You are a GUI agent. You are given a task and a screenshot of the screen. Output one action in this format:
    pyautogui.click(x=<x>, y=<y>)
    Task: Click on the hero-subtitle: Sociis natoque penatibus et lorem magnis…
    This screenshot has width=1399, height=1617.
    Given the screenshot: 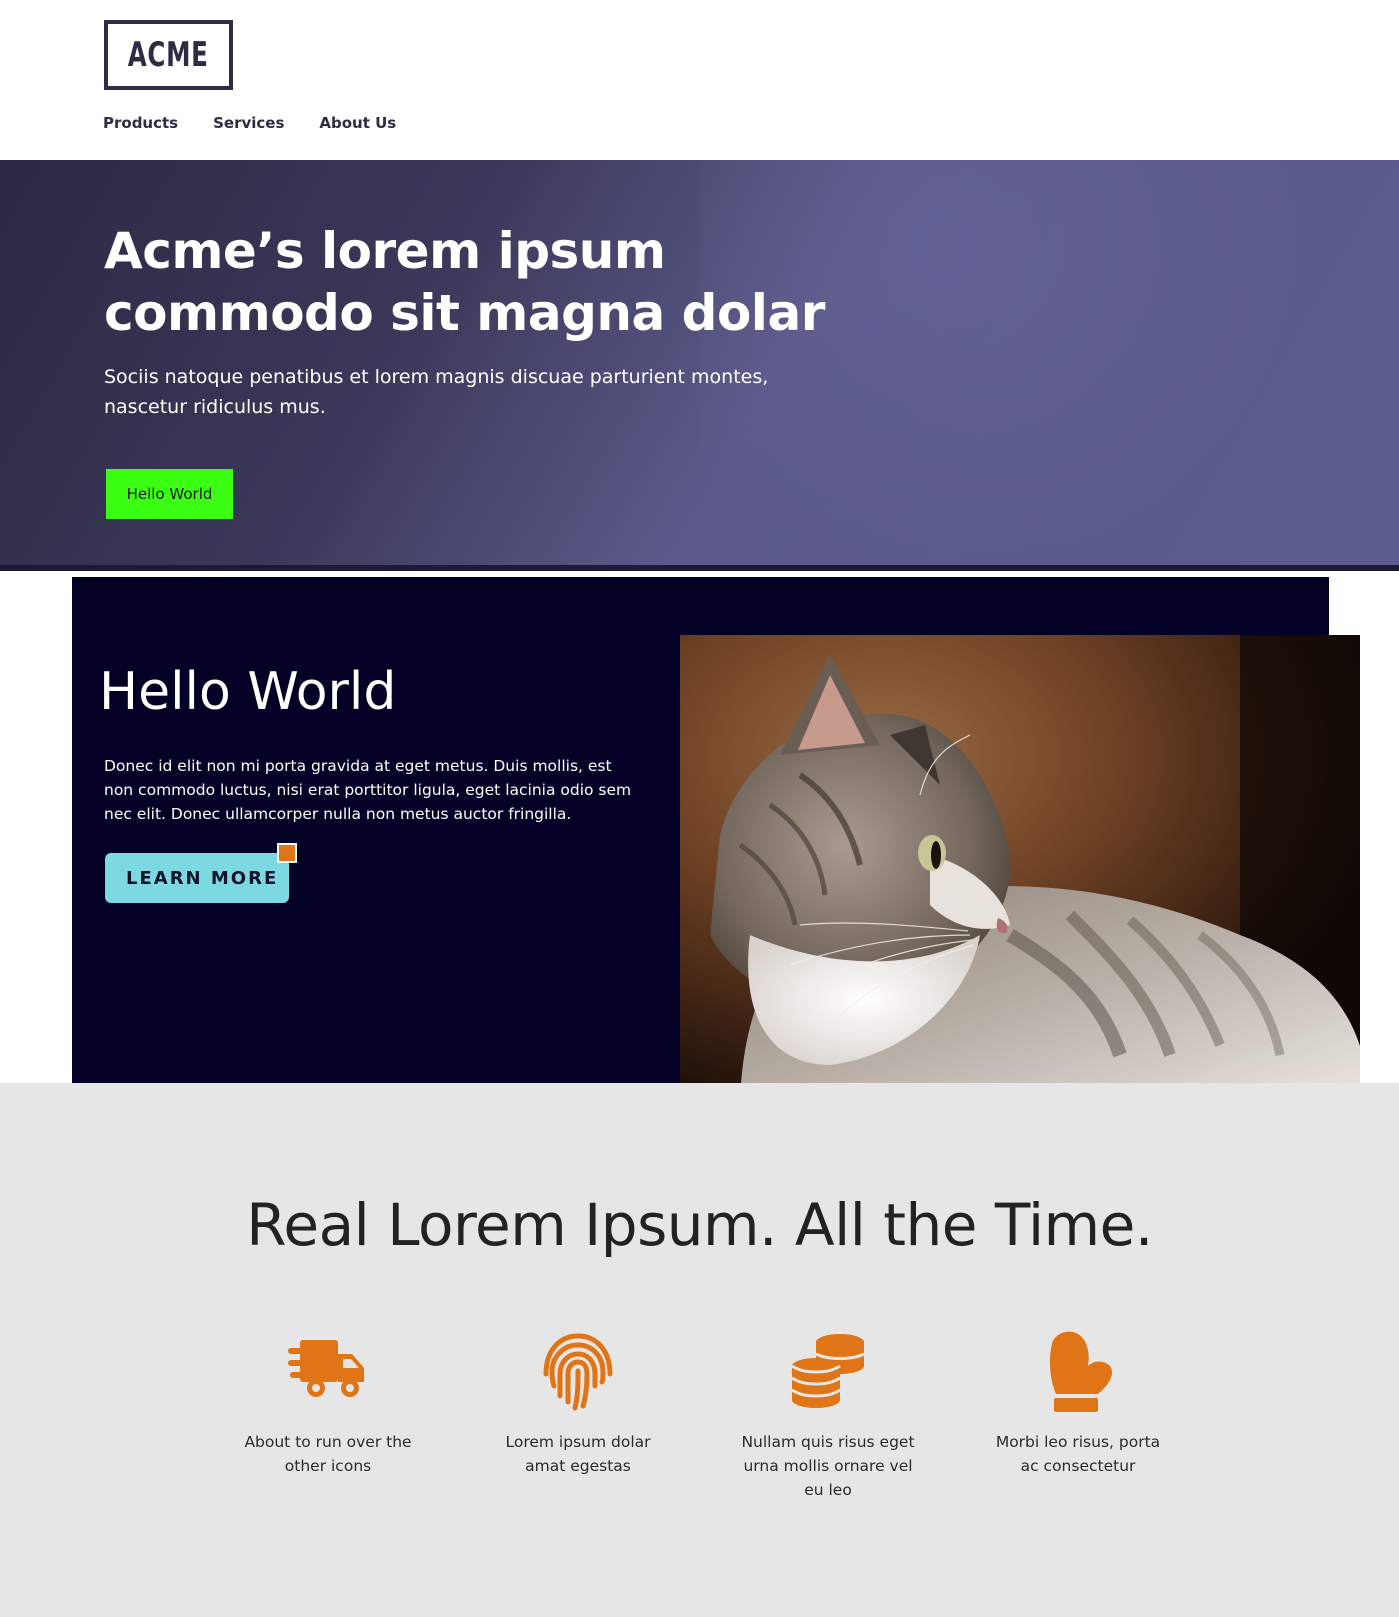 What is the action you would take?
    pyautogui.click(x=436, y=392)
    